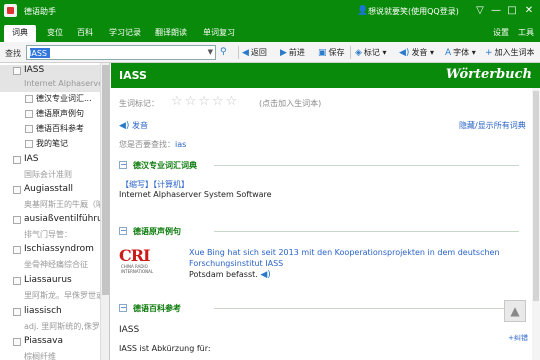 The height and width of the screenshot is (360, 540). I want to click on divider, so click(366, 165).